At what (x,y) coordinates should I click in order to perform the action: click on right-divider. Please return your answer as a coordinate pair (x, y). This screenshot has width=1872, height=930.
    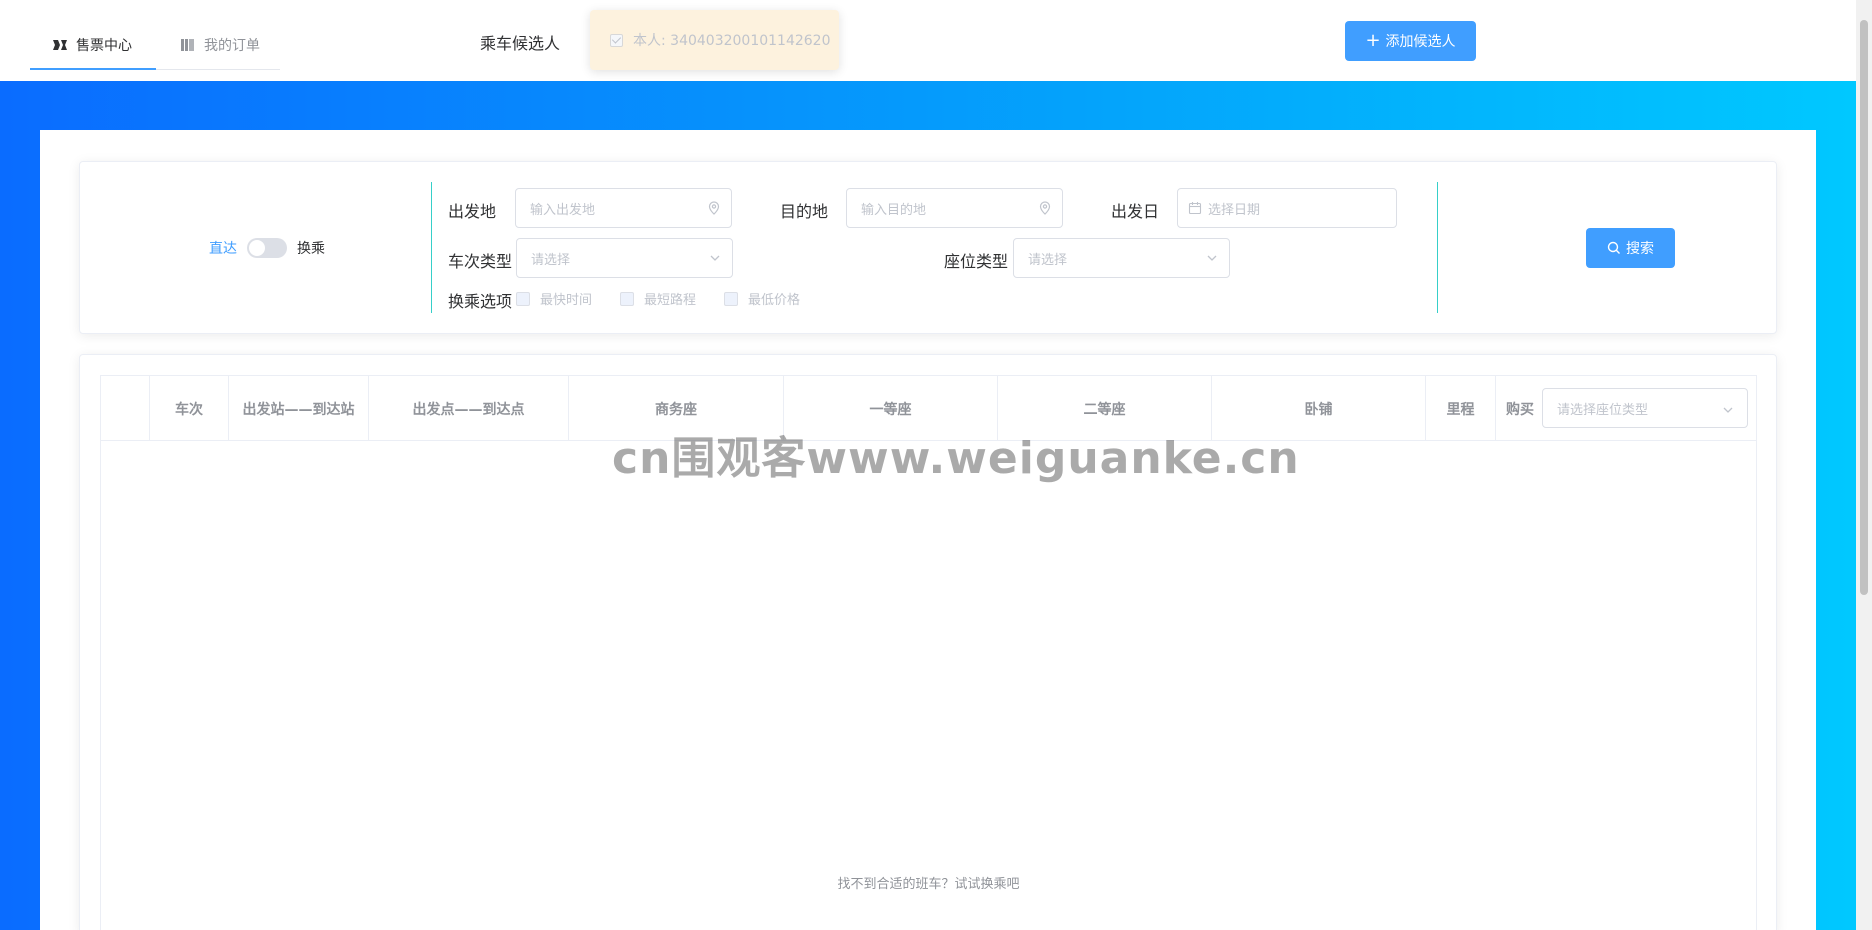
    Looking at the image, I should click on (1437, 247).